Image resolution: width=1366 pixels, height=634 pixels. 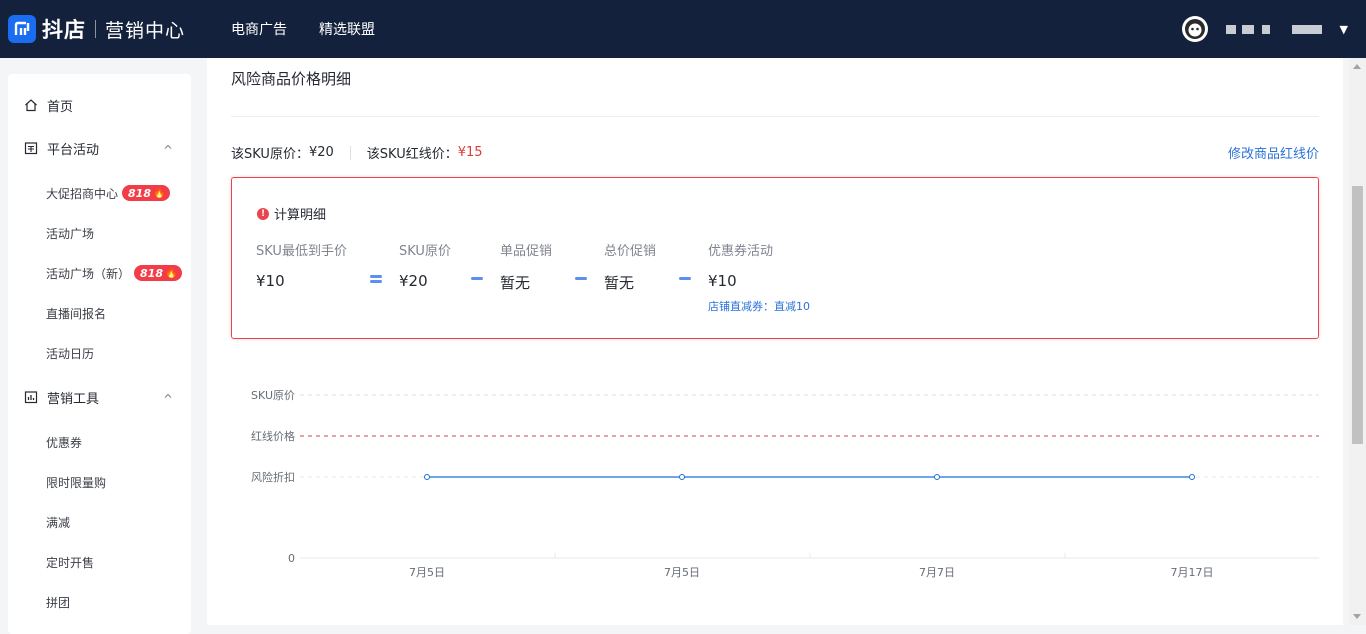 I want to click on calc-value: ¥20, so click(x=413, y=281).